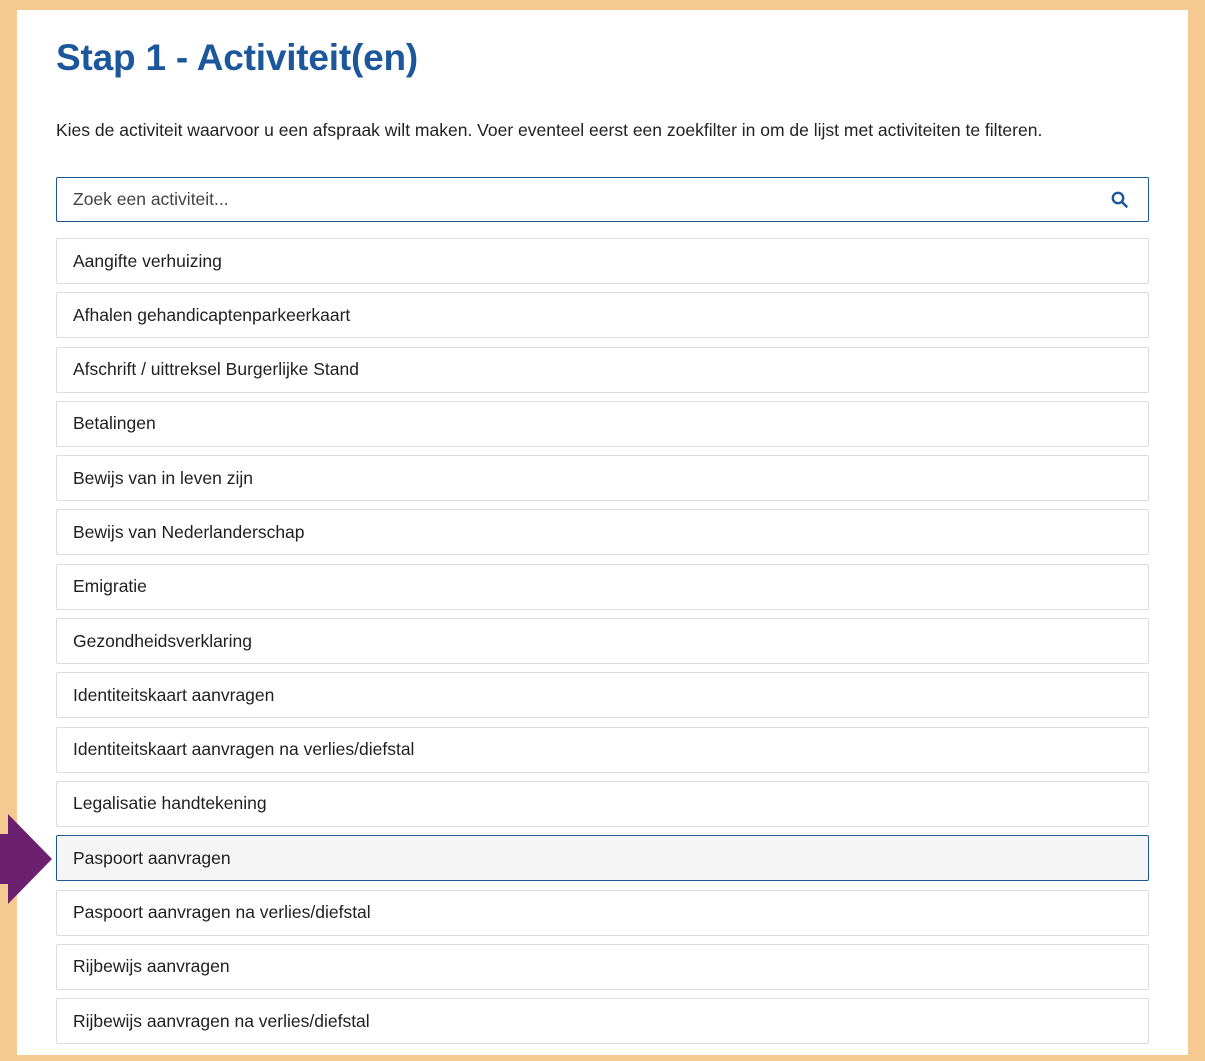 This screenshot has width=1205, height=1061. What do you see at coordinates (602, 966) in the screenshot?
I see `activity-item: Rijbewijs aanvragen` at bounding box center [602, 966].